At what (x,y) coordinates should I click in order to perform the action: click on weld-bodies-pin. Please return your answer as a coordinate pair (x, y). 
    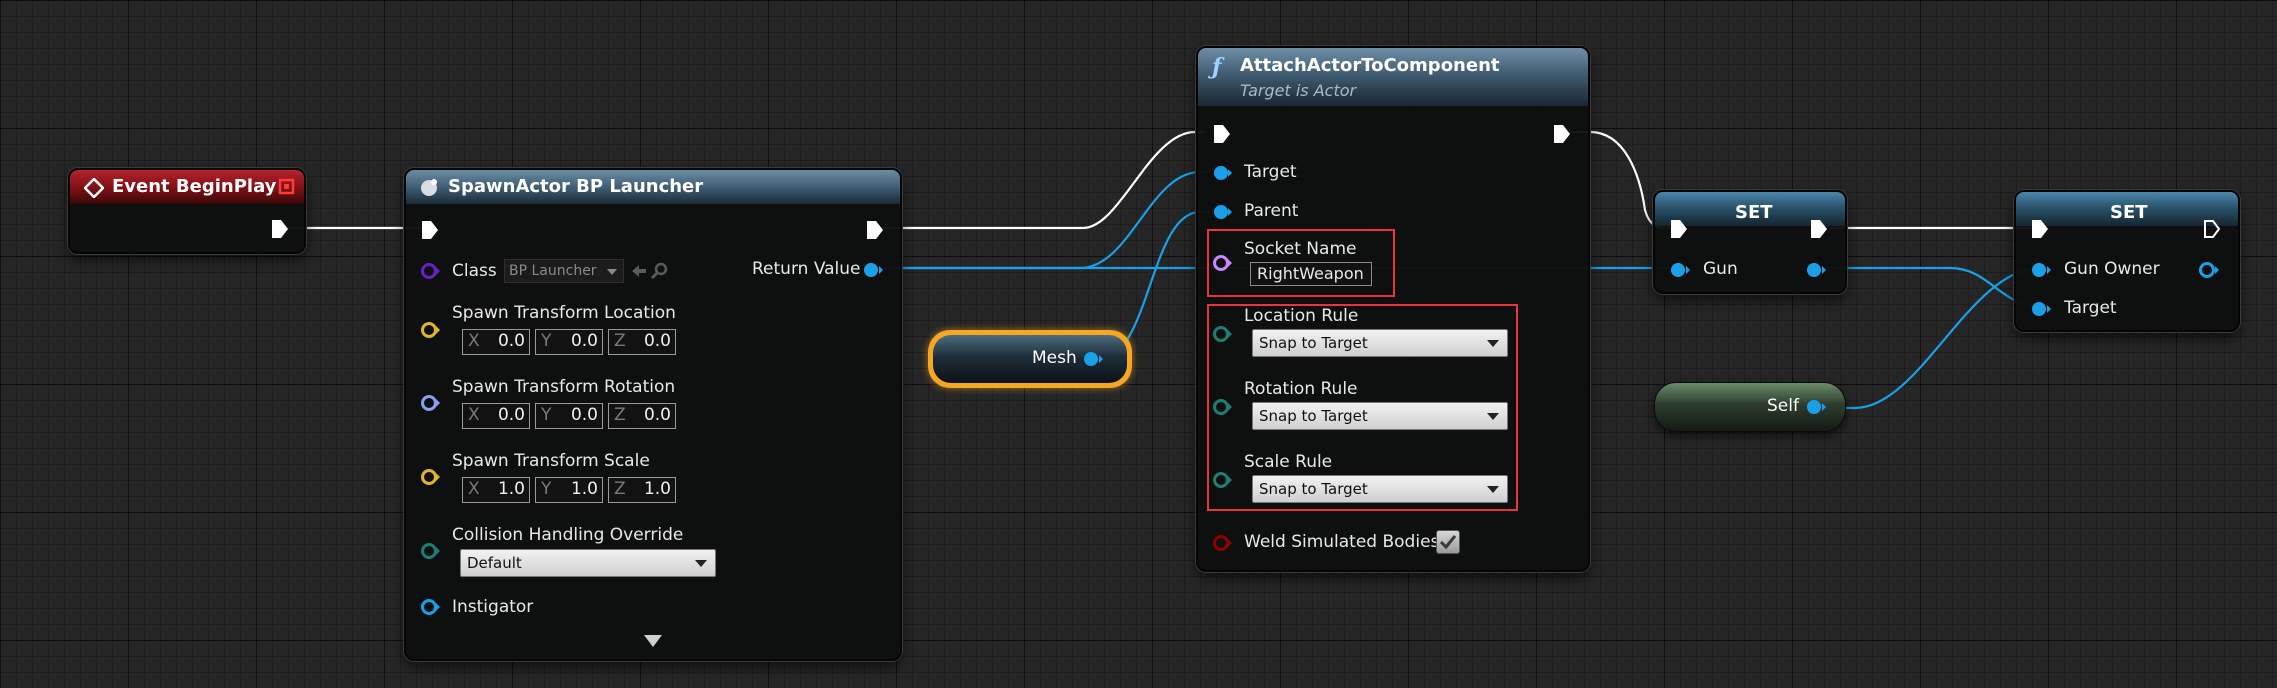
    Looking at the image, I should click on (1223, 543).